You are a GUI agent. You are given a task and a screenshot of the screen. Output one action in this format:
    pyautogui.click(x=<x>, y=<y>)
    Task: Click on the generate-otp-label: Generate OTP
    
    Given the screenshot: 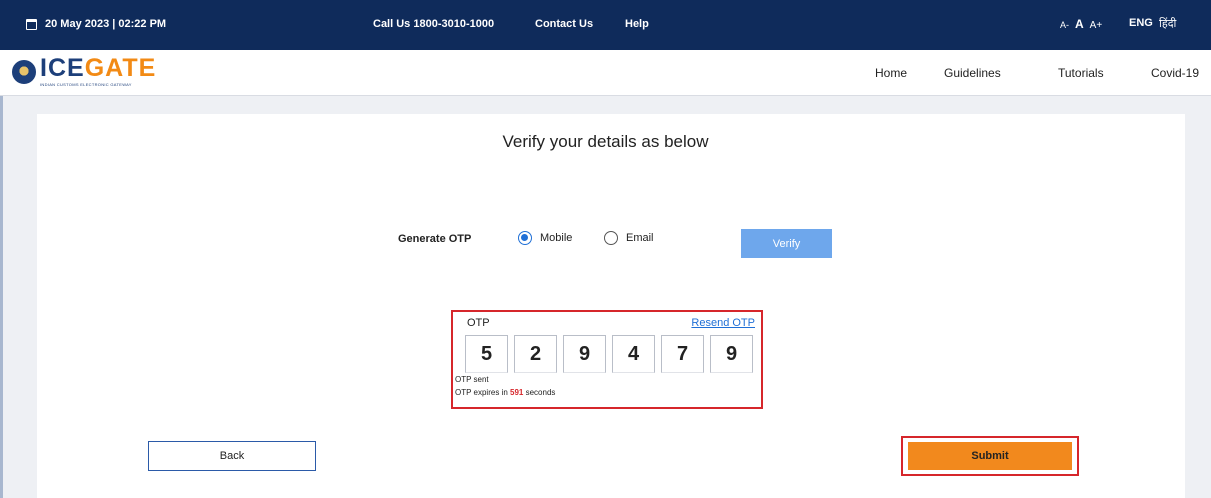 What is the action you would take?
    pyautogui.click(x=435, y=239)
    